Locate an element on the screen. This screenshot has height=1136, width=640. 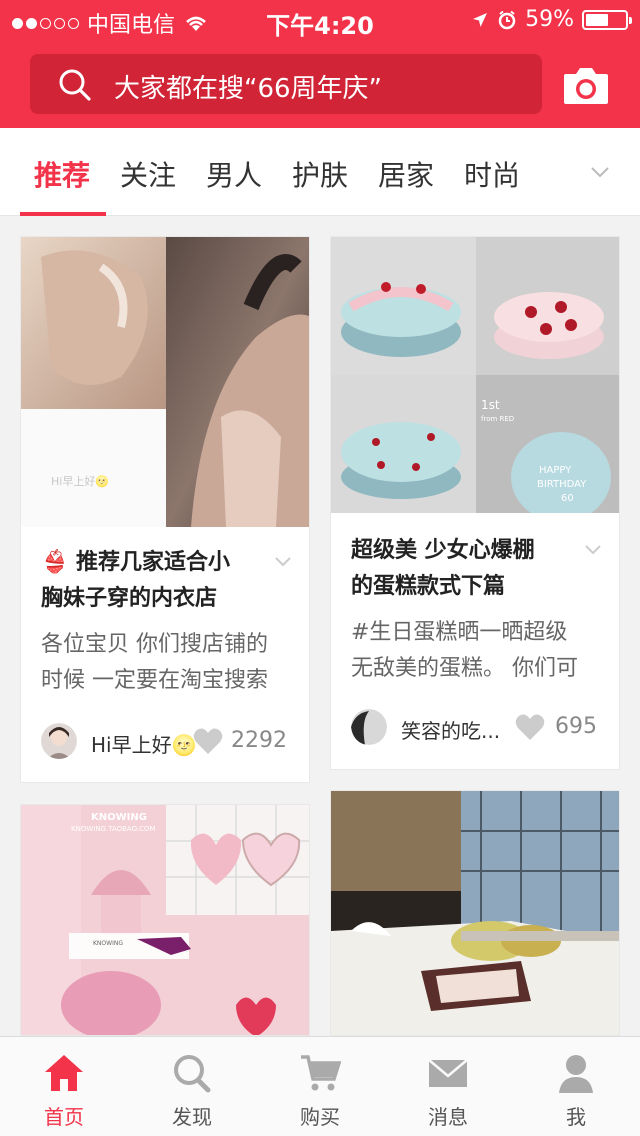
app-header: 中国电信 下午4:20 59% 大家都在搜“66周年庆” is located at coordinates (320, 64).